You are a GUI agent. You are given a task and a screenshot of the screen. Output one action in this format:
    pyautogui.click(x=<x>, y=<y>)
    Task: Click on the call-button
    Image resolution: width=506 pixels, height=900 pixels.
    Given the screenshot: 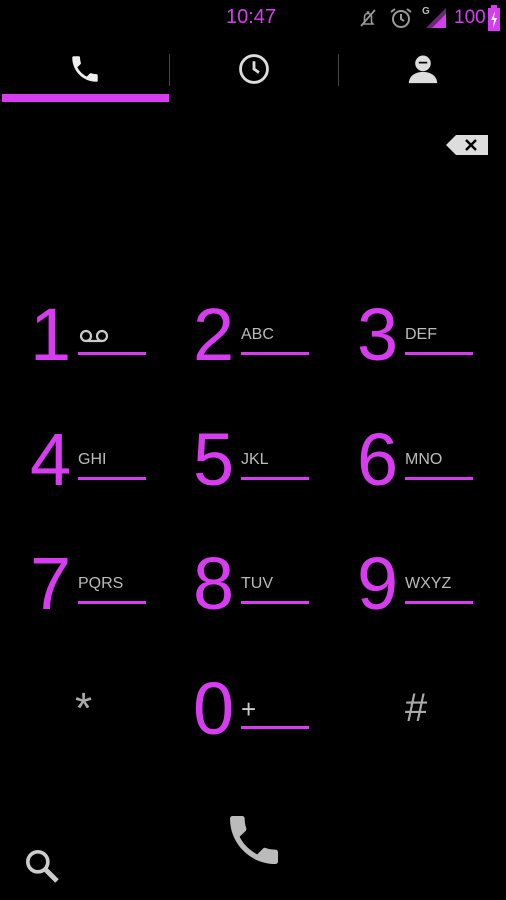 What is the action you would take?
    pyautogui.click(x=254, y=840)
    